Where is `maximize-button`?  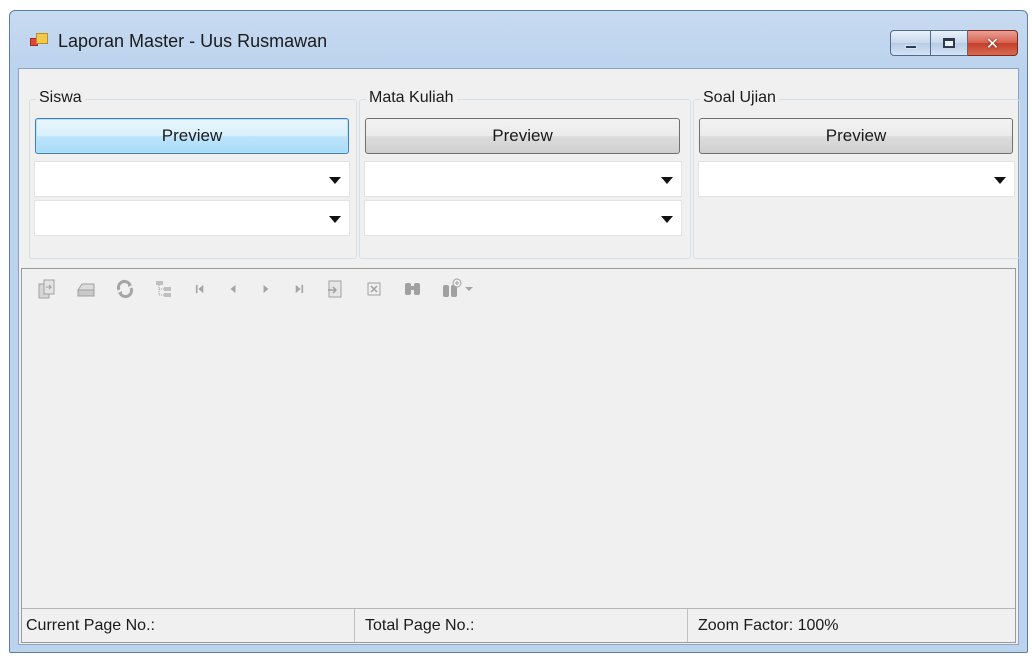 maximize-button is located at coordinates (949, 43).